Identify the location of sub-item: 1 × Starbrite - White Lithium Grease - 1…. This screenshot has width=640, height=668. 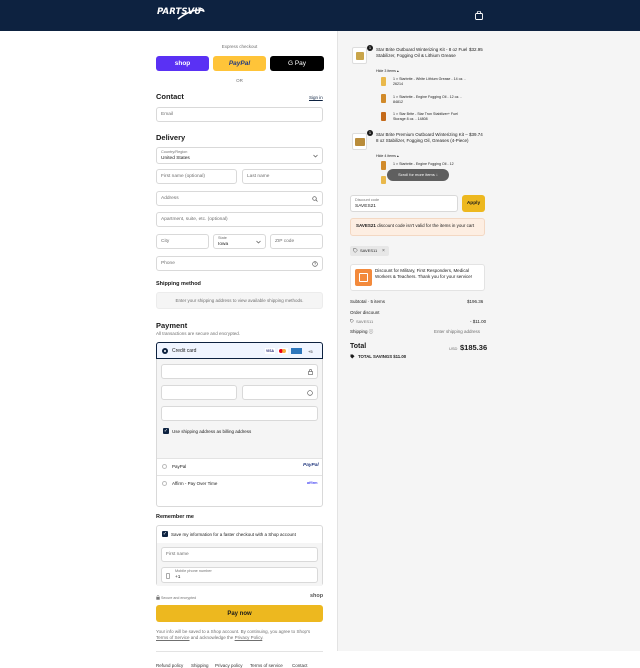
(429, 81).